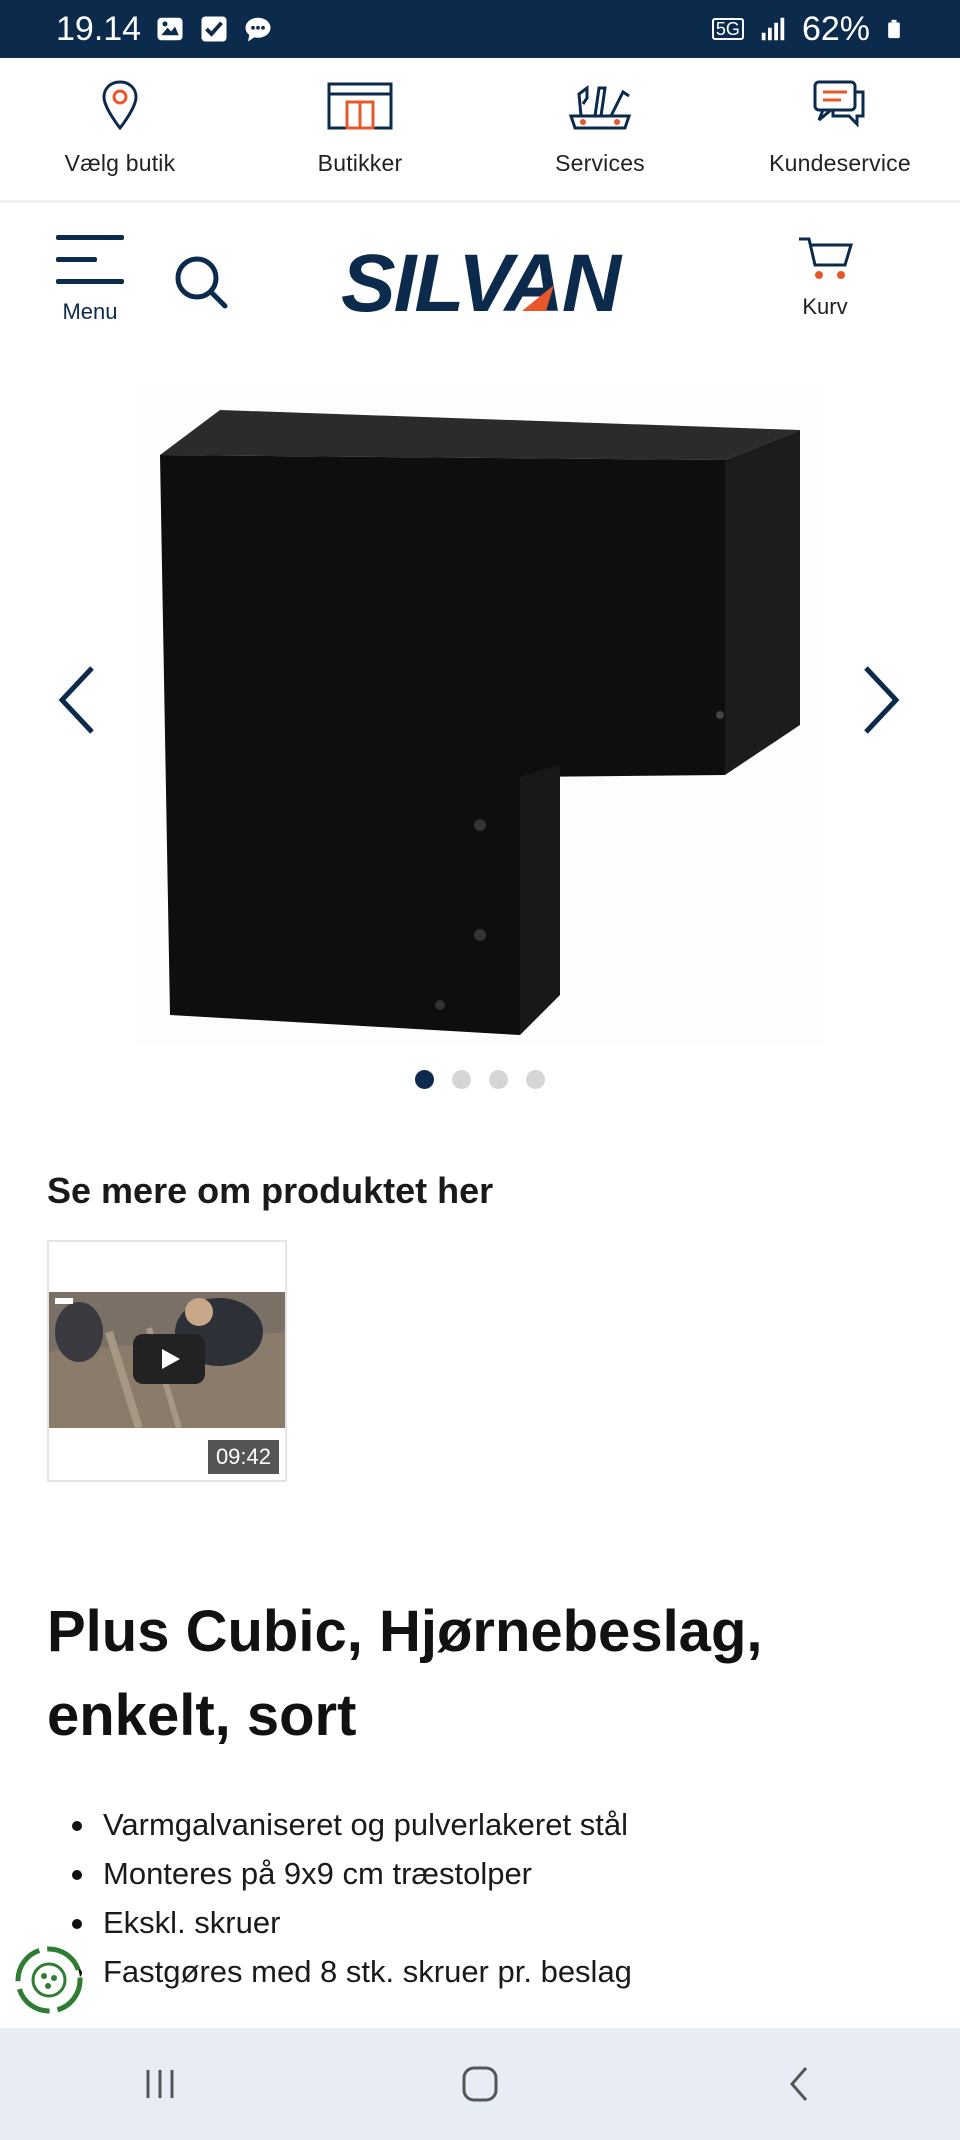 Image resolution: width=960 pixels, height=2140 pixels. I want to click on recent-apps-icon, so click(160, 2084).